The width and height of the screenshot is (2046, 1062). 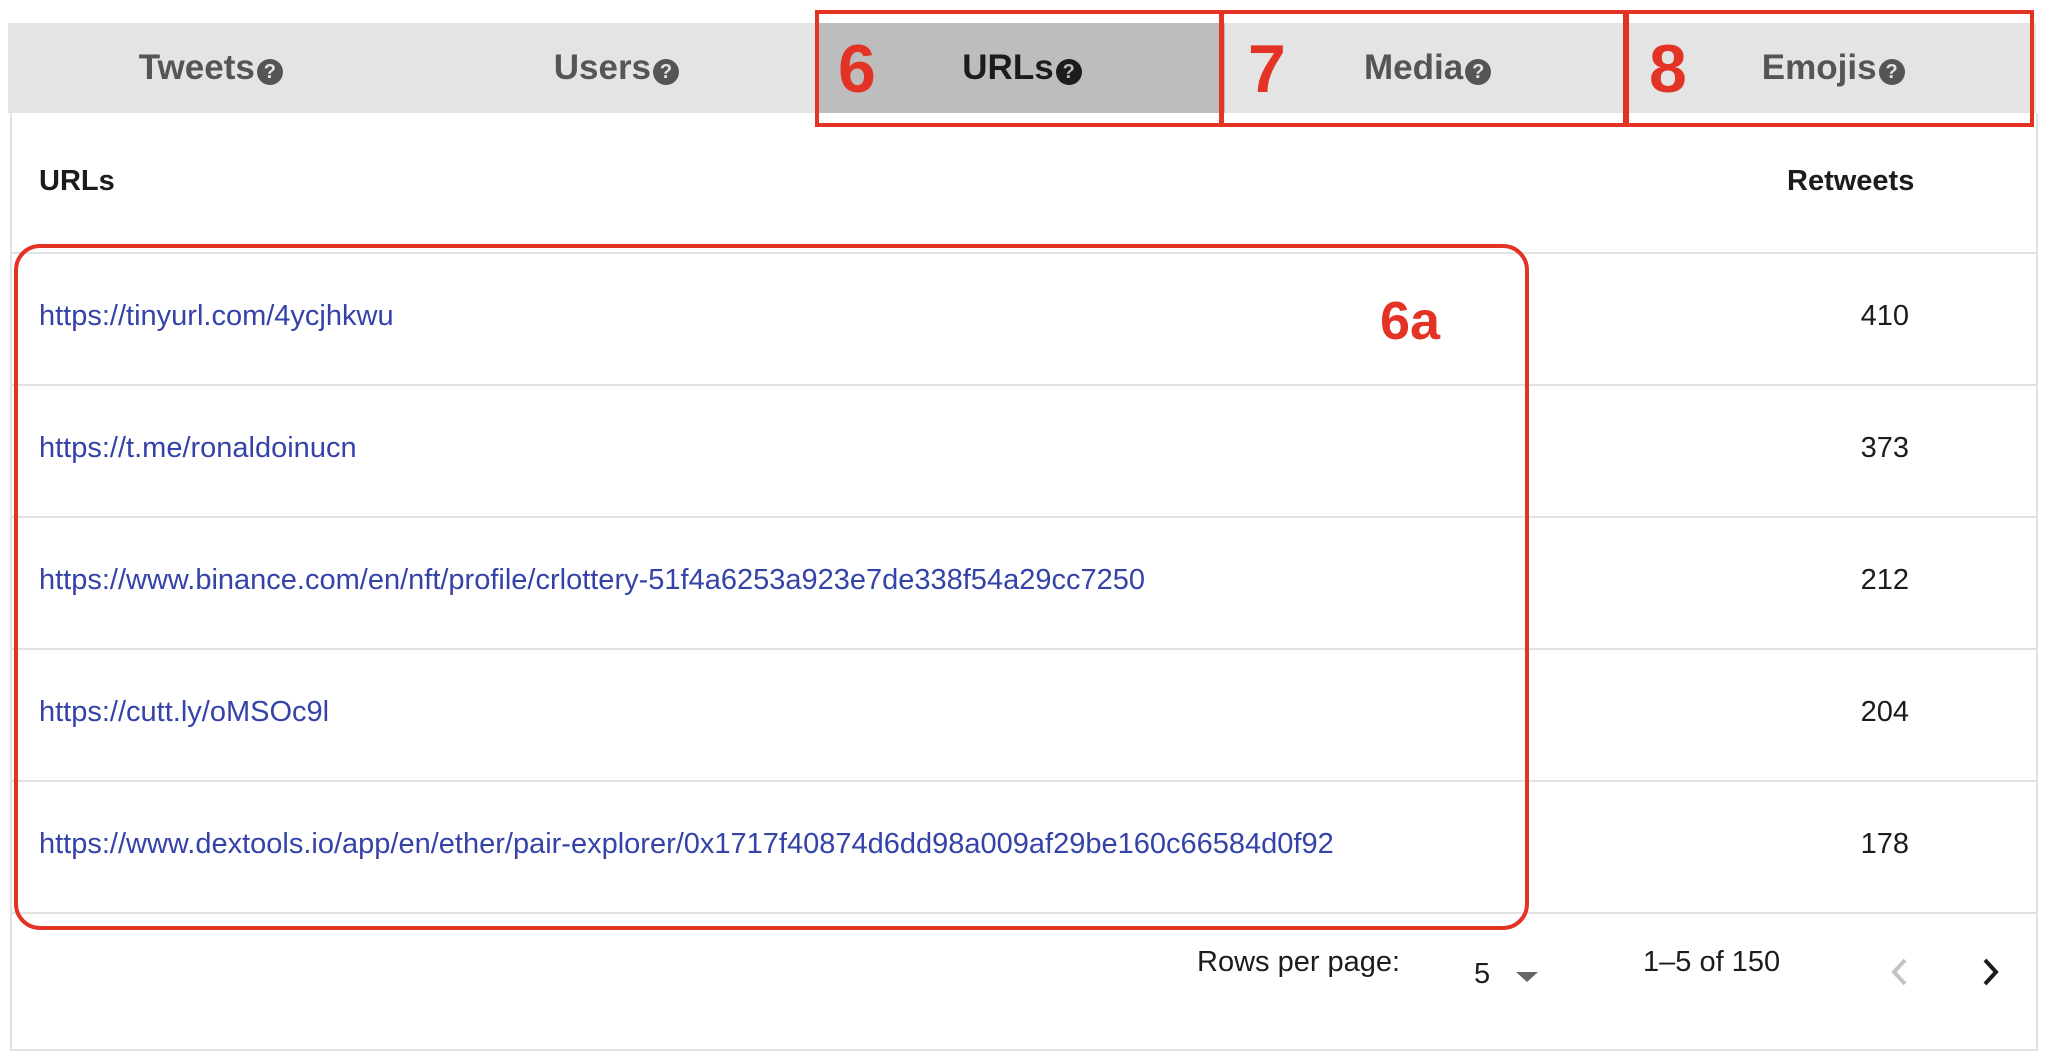 I want to click on chevron-right-icon, so click(x=1990, y=972).